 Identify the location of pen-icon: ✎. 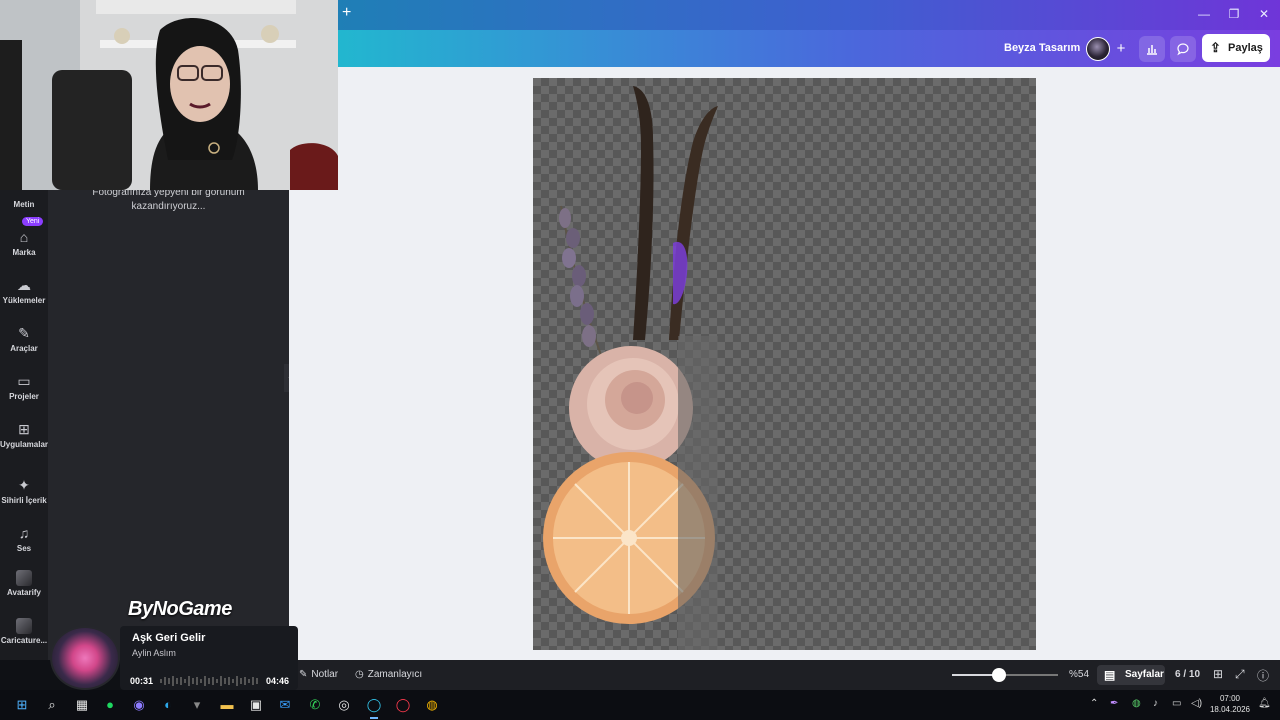
(24, 333).